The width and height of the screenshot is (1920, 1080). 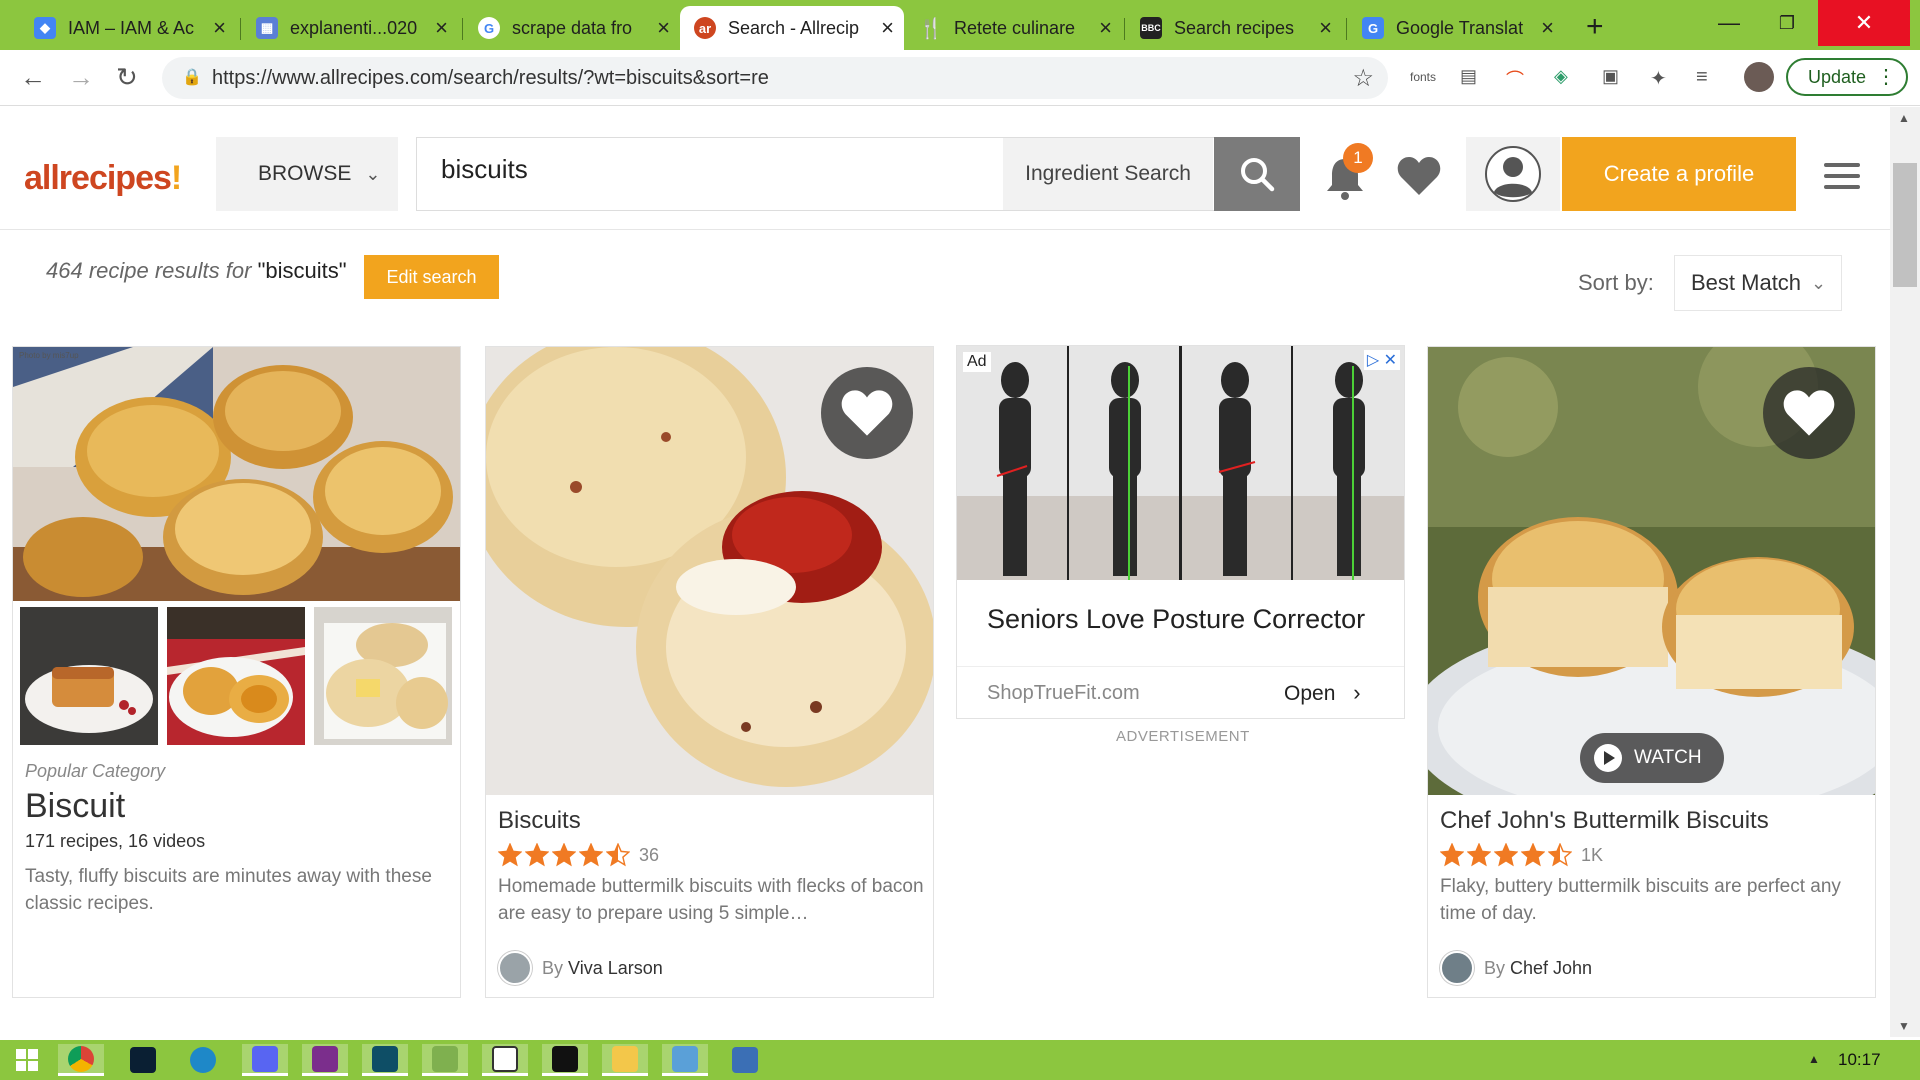 What do you see at coordinates (1513, 174) in the screenshot?
I see `user-account-button` at bounding box center [1513, 174].